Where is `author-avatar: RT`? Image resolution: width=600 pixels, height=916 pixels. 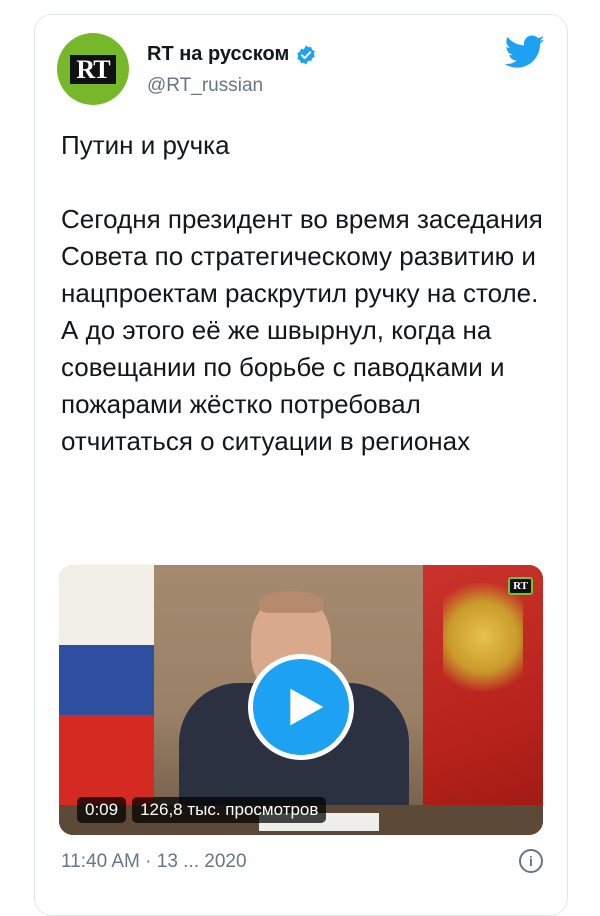 author-avatar: RT is located at coordinates (93, 69).